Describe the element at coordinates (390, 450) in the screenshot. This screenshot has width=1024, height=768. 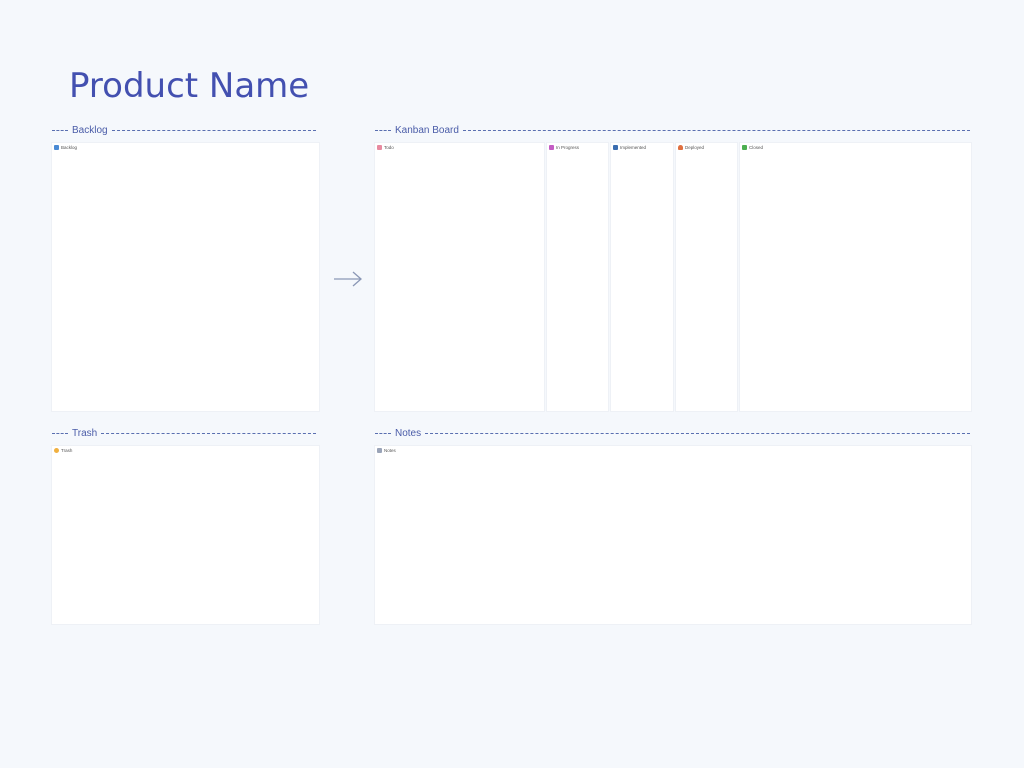
I see `notes-header-label: Notes` at that location.